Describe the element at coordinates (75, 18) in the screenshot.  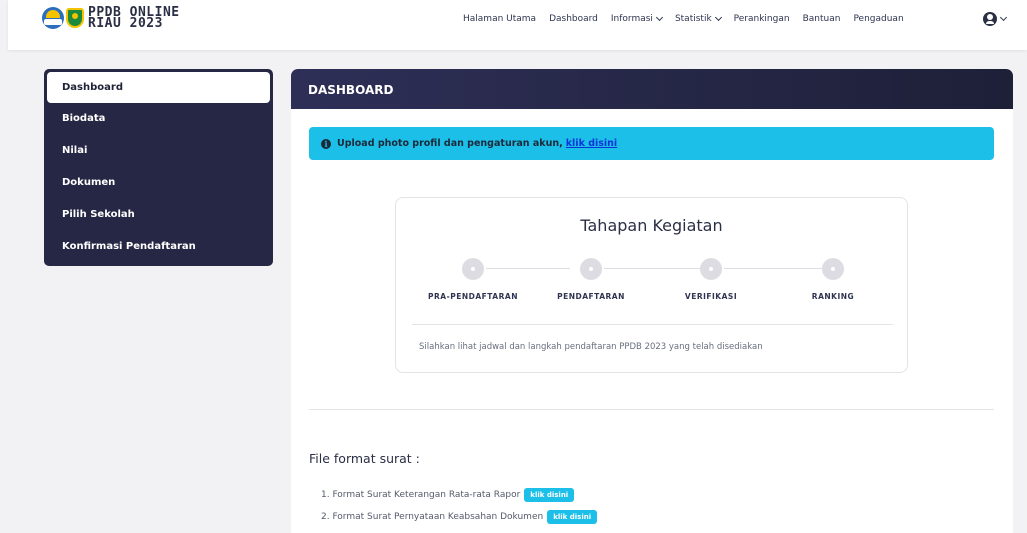
I see `riau-emblem-icon` at that location.